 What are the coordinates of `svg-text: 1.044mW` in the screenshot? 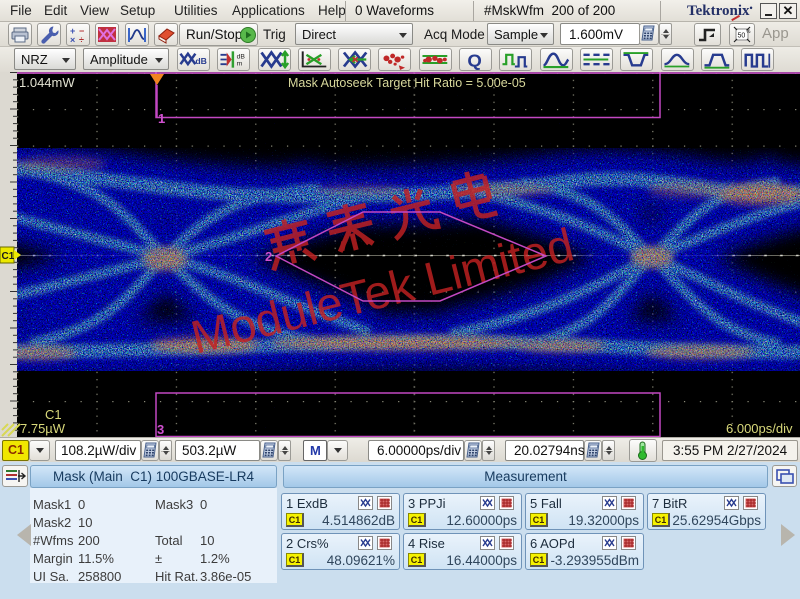 It's located at (47, 82).